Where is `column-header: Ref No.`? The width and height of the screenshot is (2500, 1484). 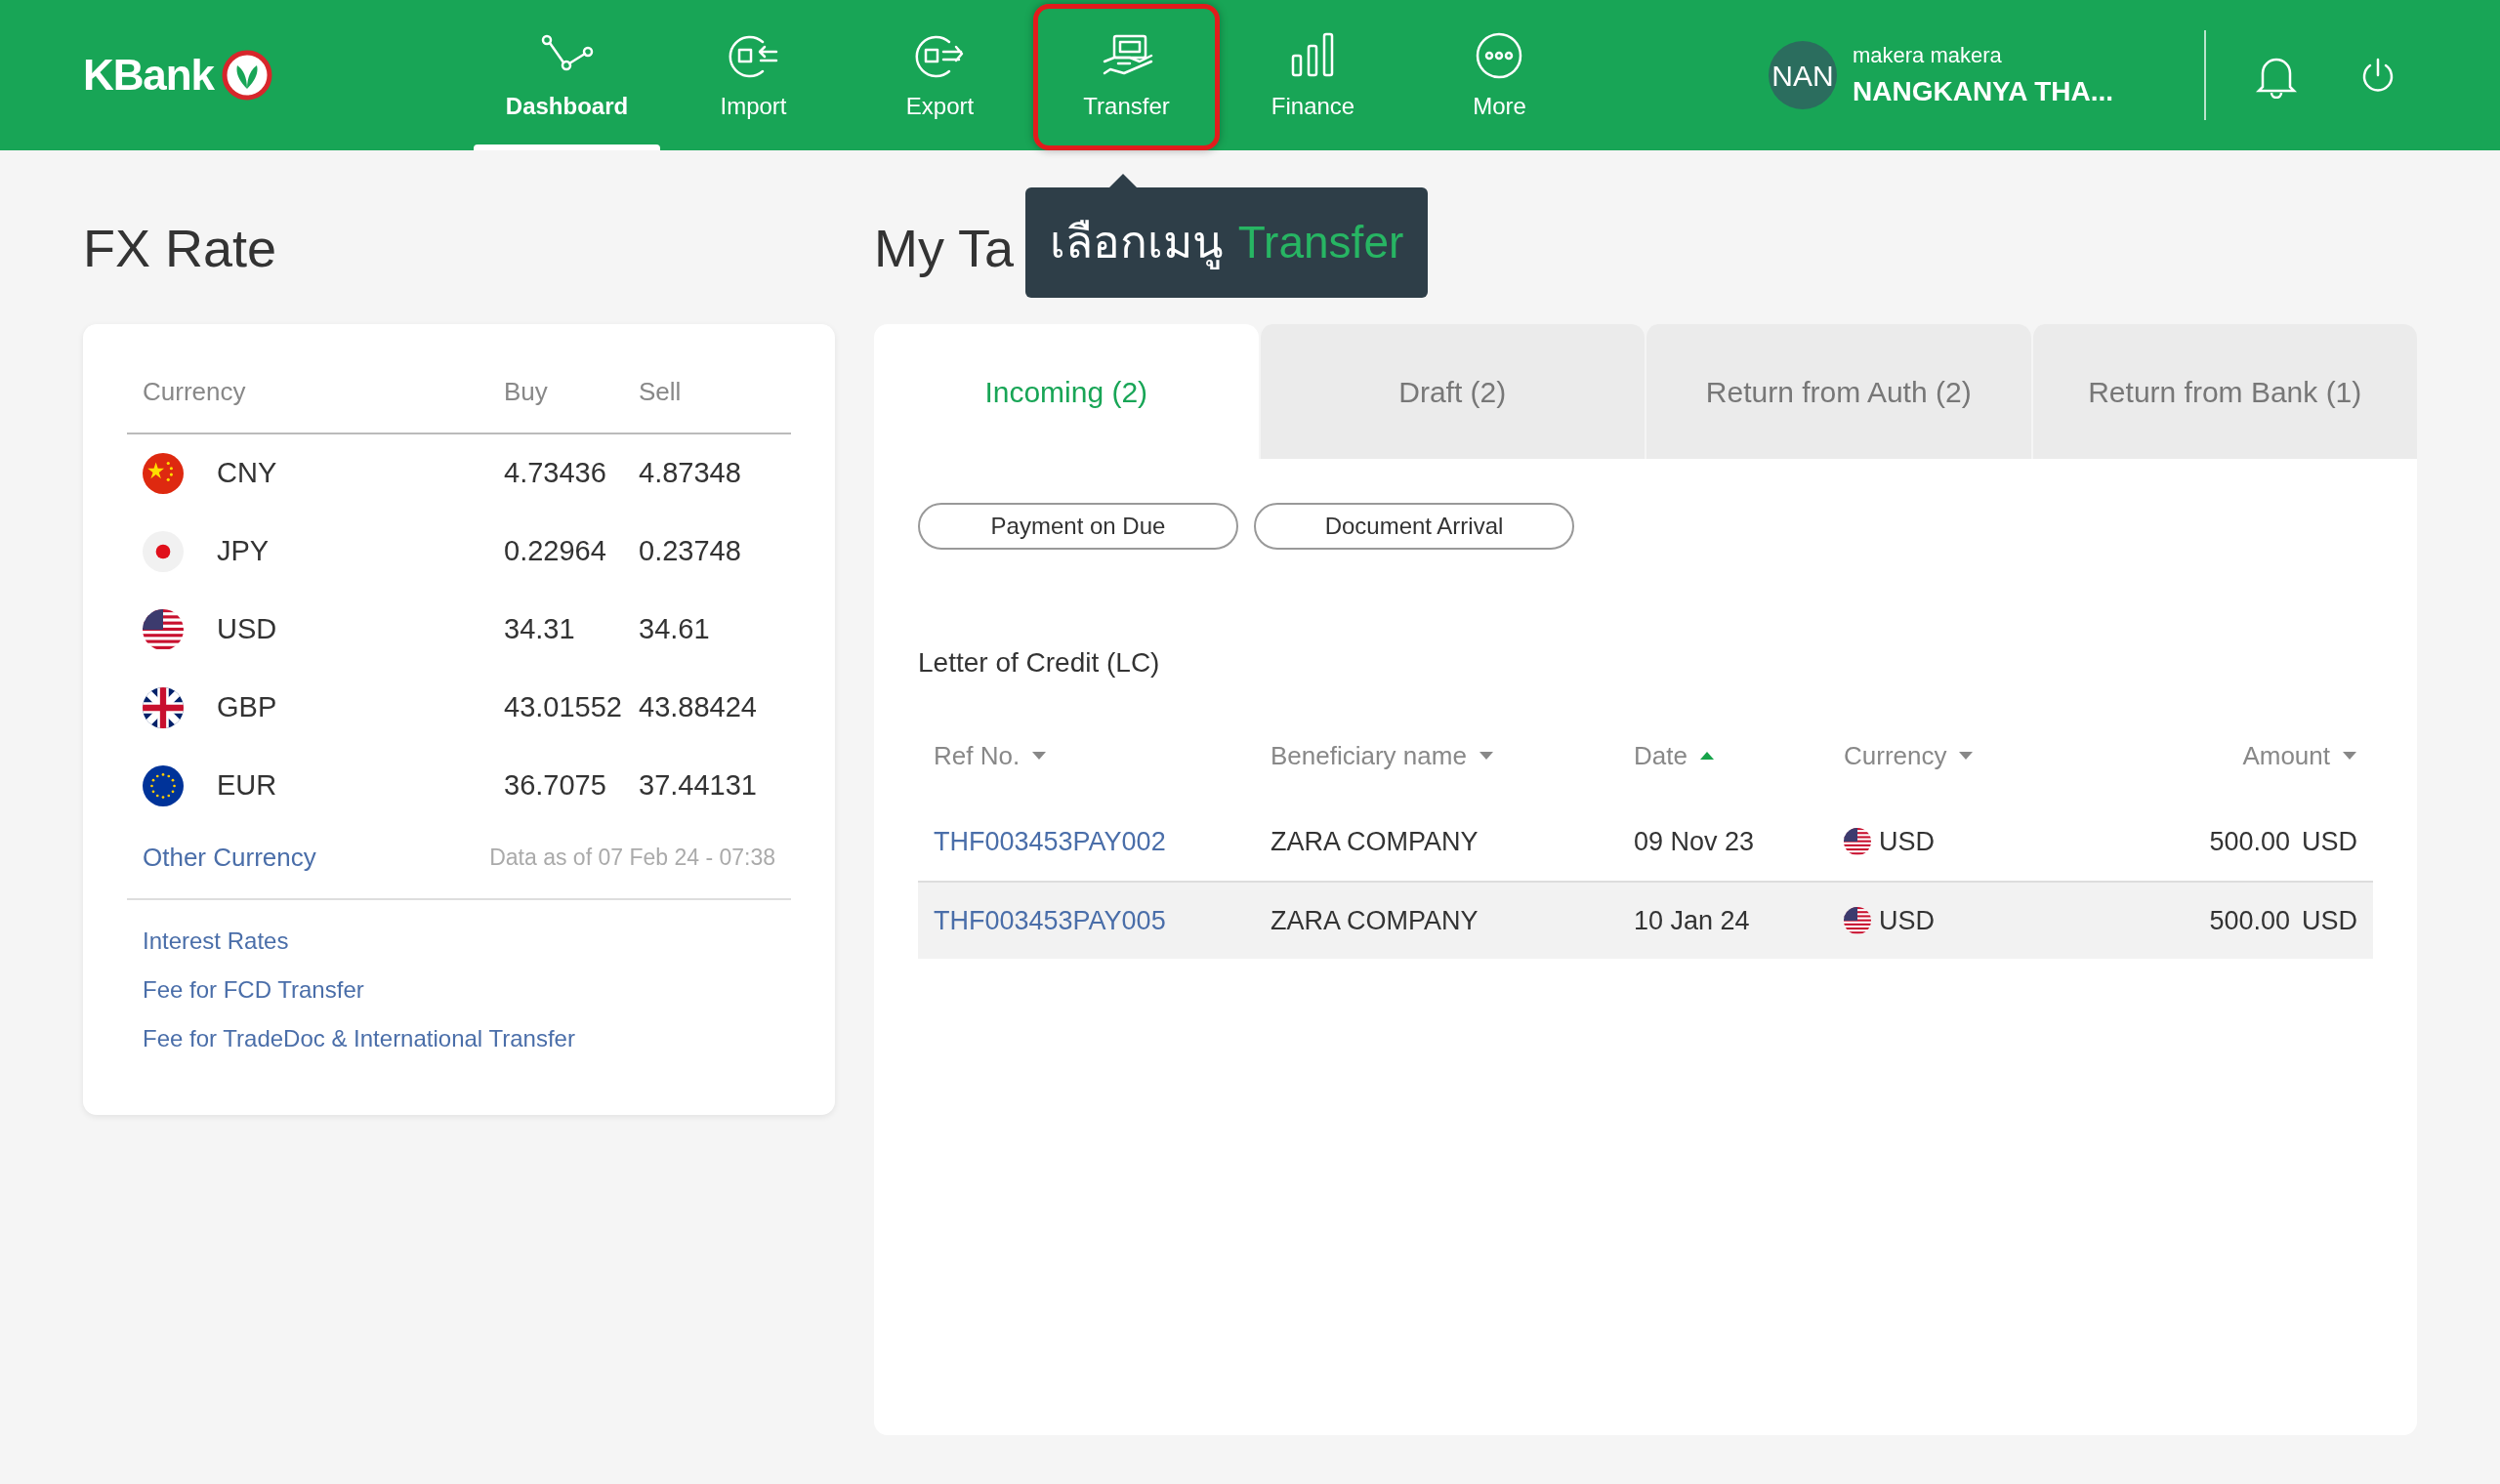 column-header: Ref No. is located at coordinates (977, 756).